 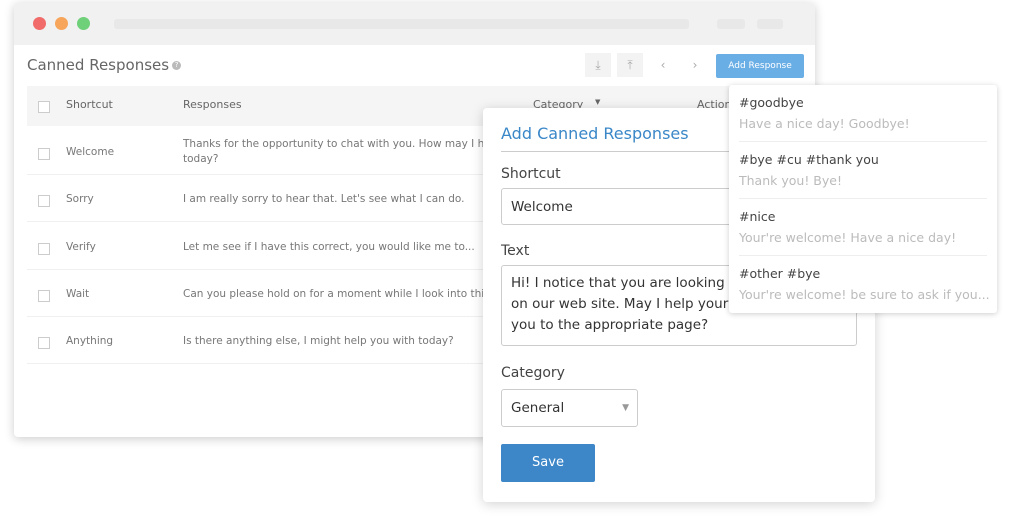 What do you see at coordinates (863, 113) in the screenshot?
I see `suggestion-item: #goodbye Have a nice day! Goodbye!` at bounding box center [863, 113].